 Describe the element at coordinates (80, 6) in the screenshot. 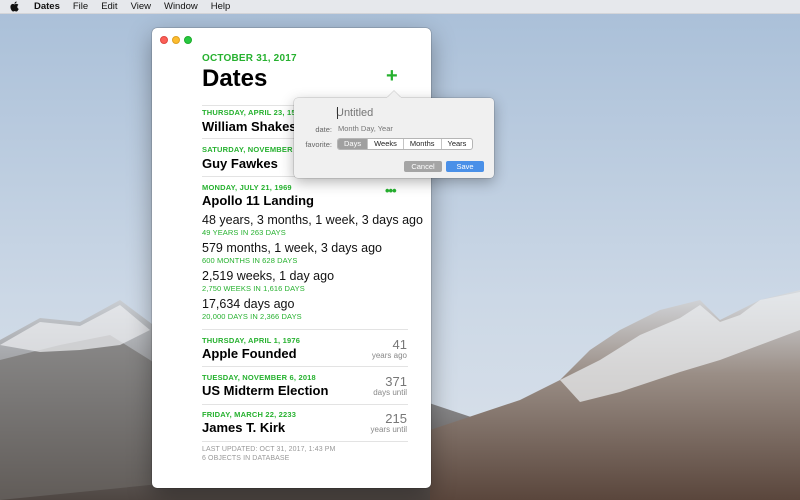

I see `menu-file: File` at that location.